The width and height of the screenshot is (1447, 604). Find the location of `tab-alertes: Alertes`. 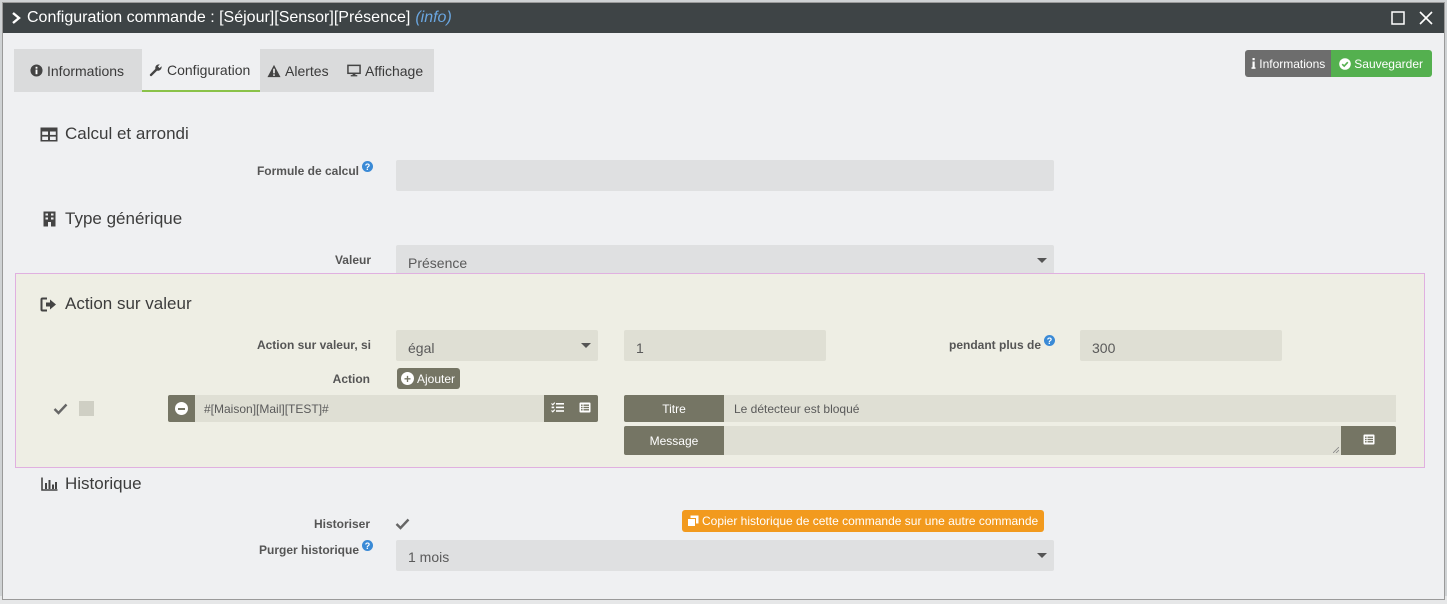

tab-alertes: Alertes is located at coordinates (300, 70).